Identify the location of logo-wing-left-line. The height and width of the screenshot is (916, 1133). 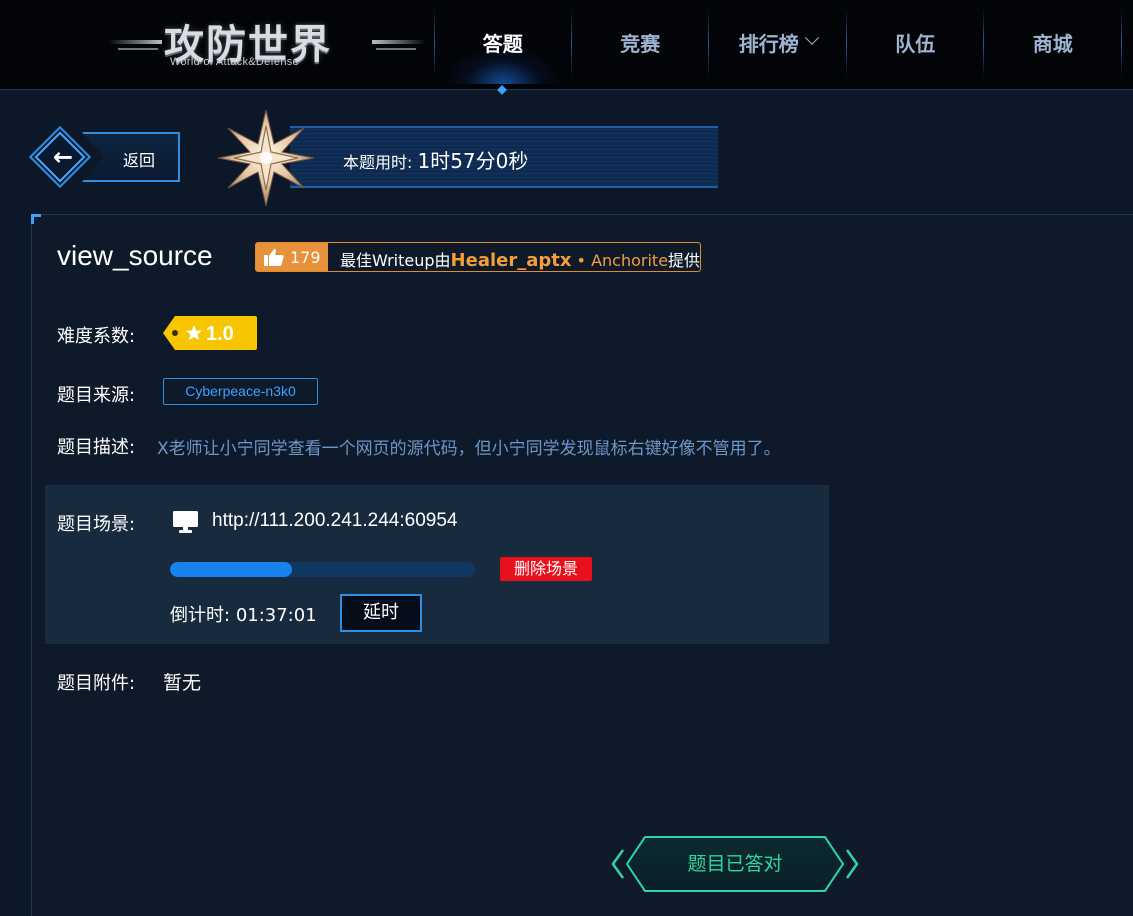
(138, 49).